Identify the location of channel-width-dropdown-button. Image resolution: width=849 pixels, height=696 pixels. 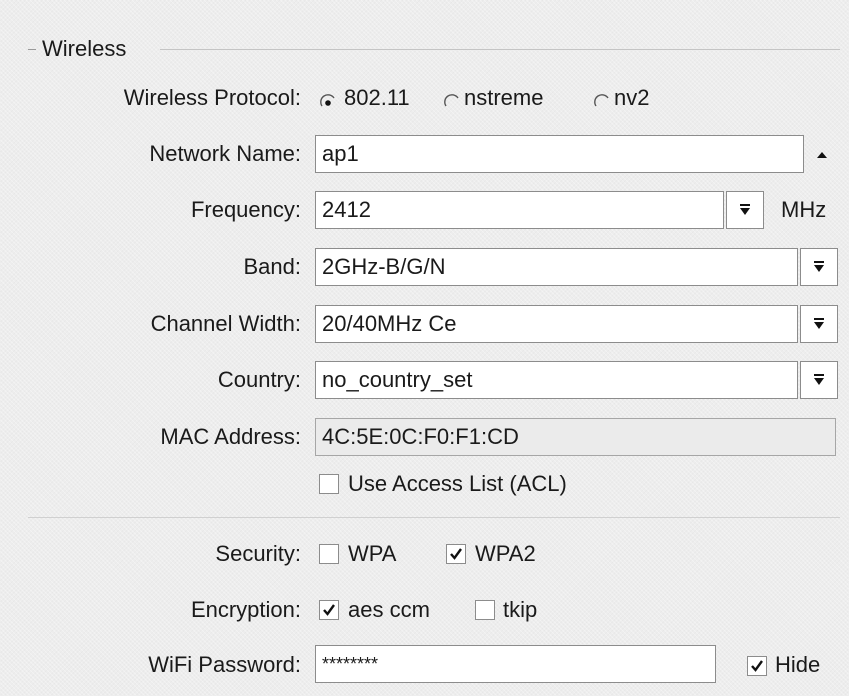
(819, 324).